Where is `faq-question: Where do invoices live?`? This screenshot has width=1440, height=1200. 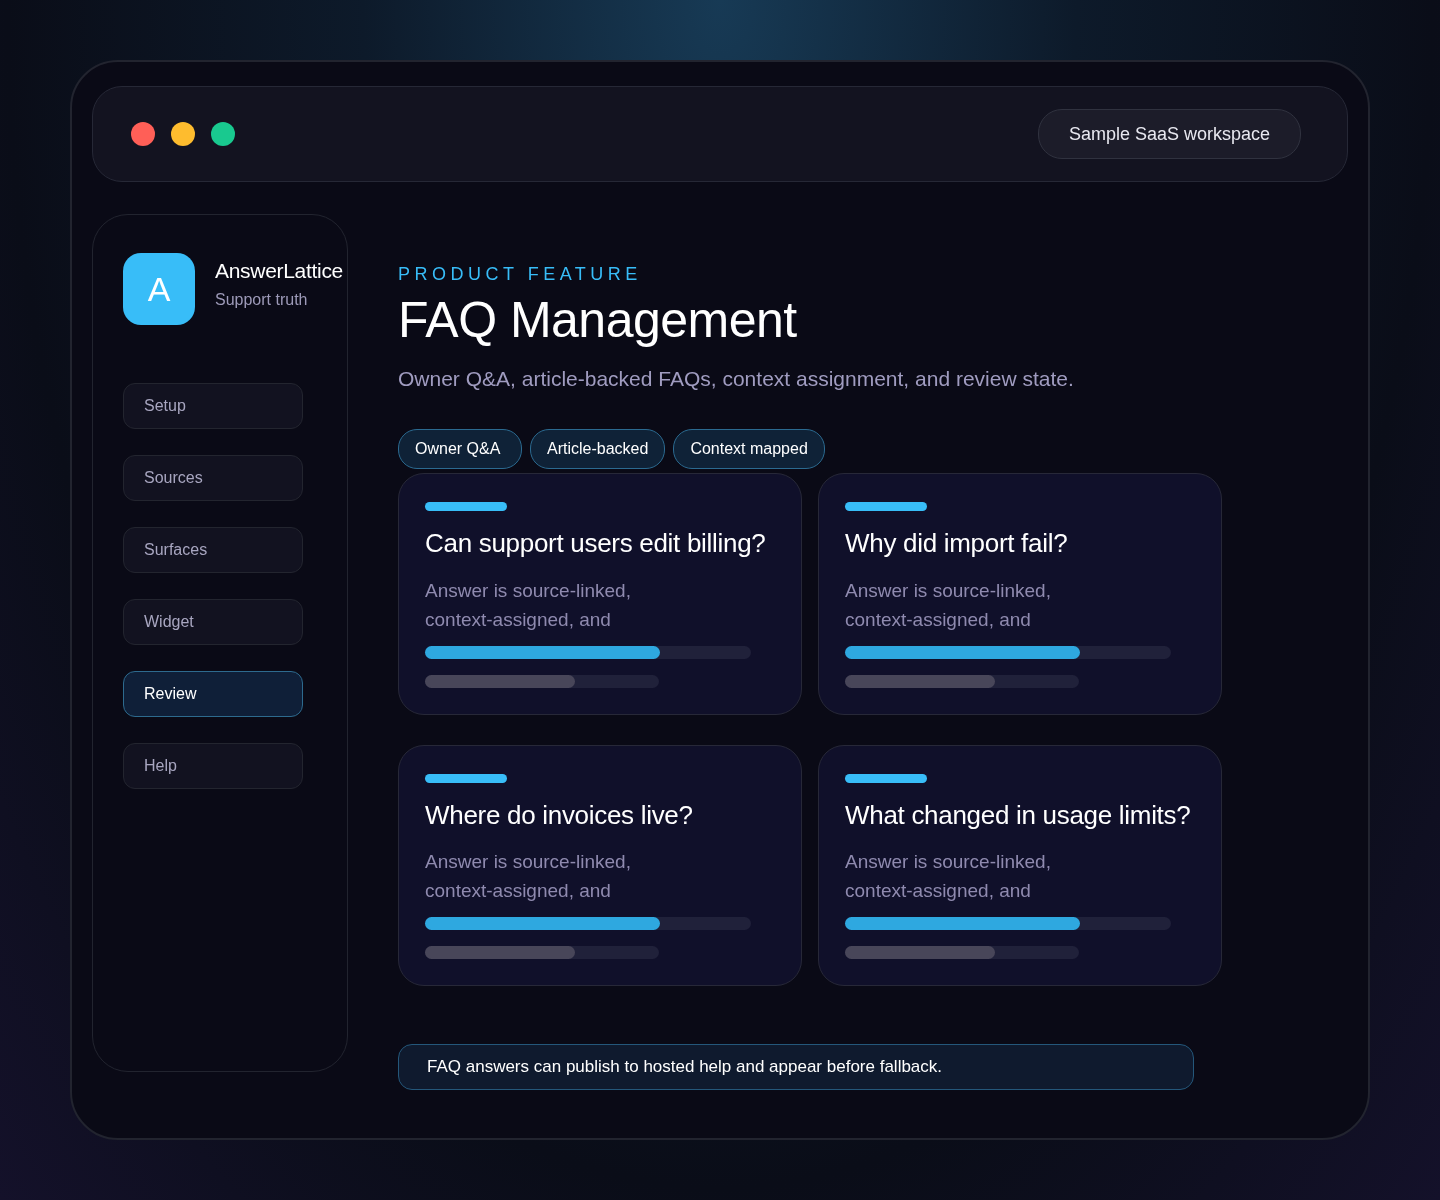 faq-question: Where do invoices live? is located at coordinates (559, 814).